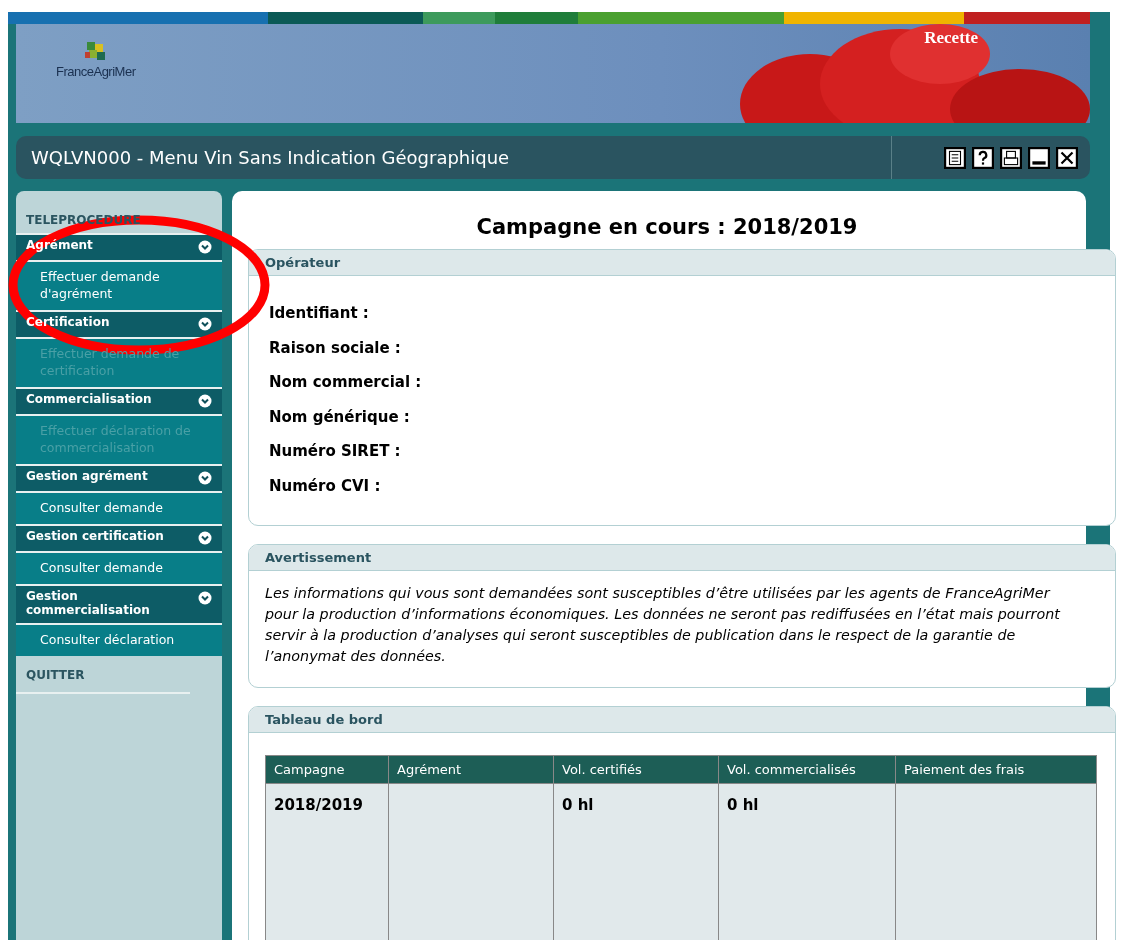 Image resolution: width=1125 pixels, height=940 pixels. I want to click on menu-group-header: Gestion agrément, so click(119, 478).